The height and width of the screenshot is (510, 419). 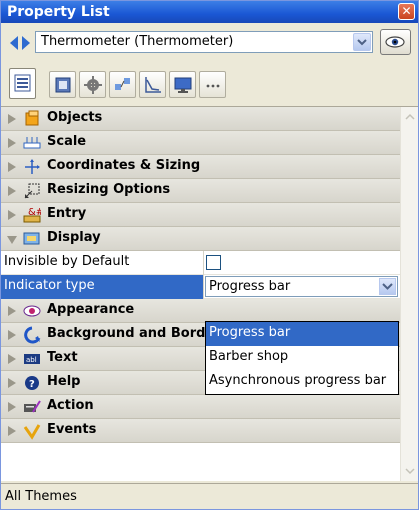 What do you see at coordinates (137, 41) in the screenshot?
I see `object-selector-value: Thermometer (Thermometer)` at bounding box center [137, 41].